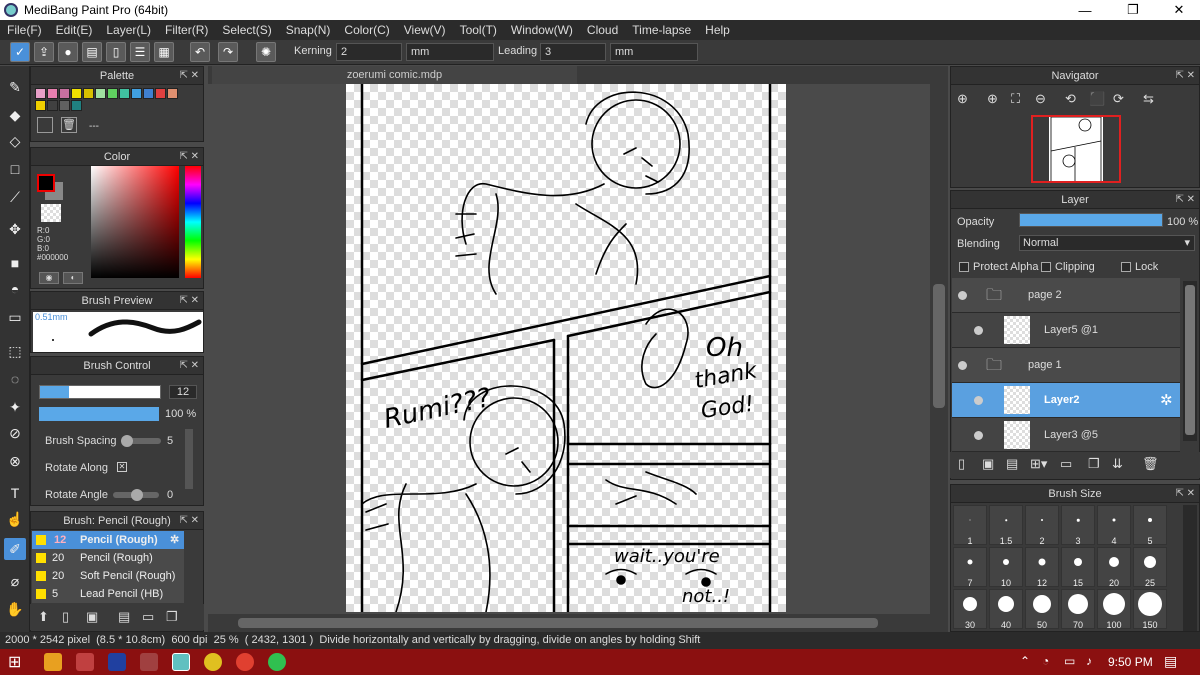 Image resolution: width=1200 pixels, height=675 pixels. Describe the element at coordinates (277, 662) in the screenshot. I see `spotify-icon` at that location.